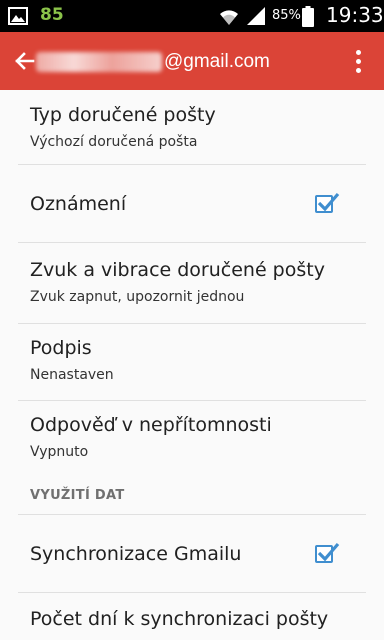 The width and height of the screenshot is (384, 640). I want to click on clock: 19:33, so click(355, 15).